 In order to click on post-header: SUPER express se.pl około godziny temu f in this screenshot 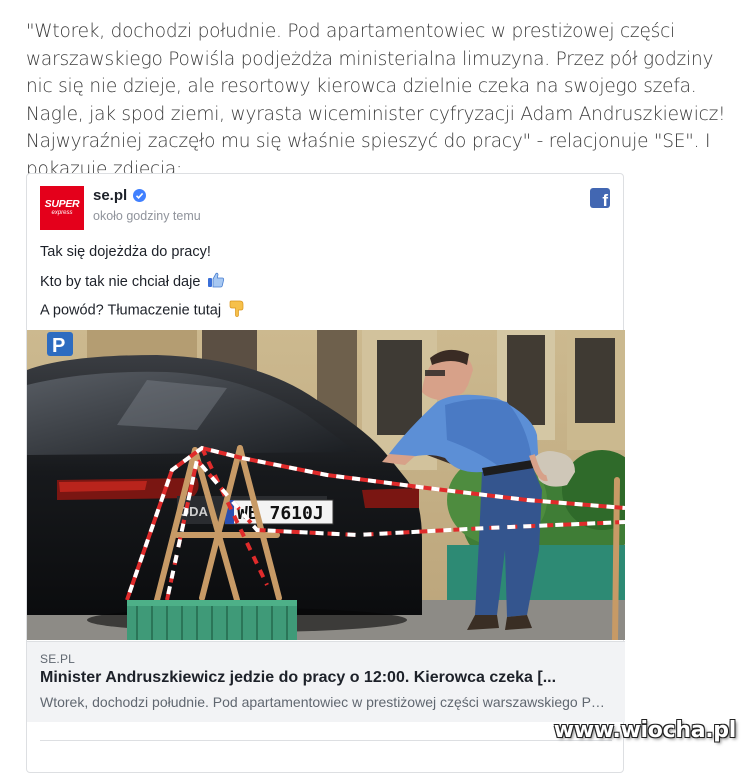, I will do `click(325, 208)`.